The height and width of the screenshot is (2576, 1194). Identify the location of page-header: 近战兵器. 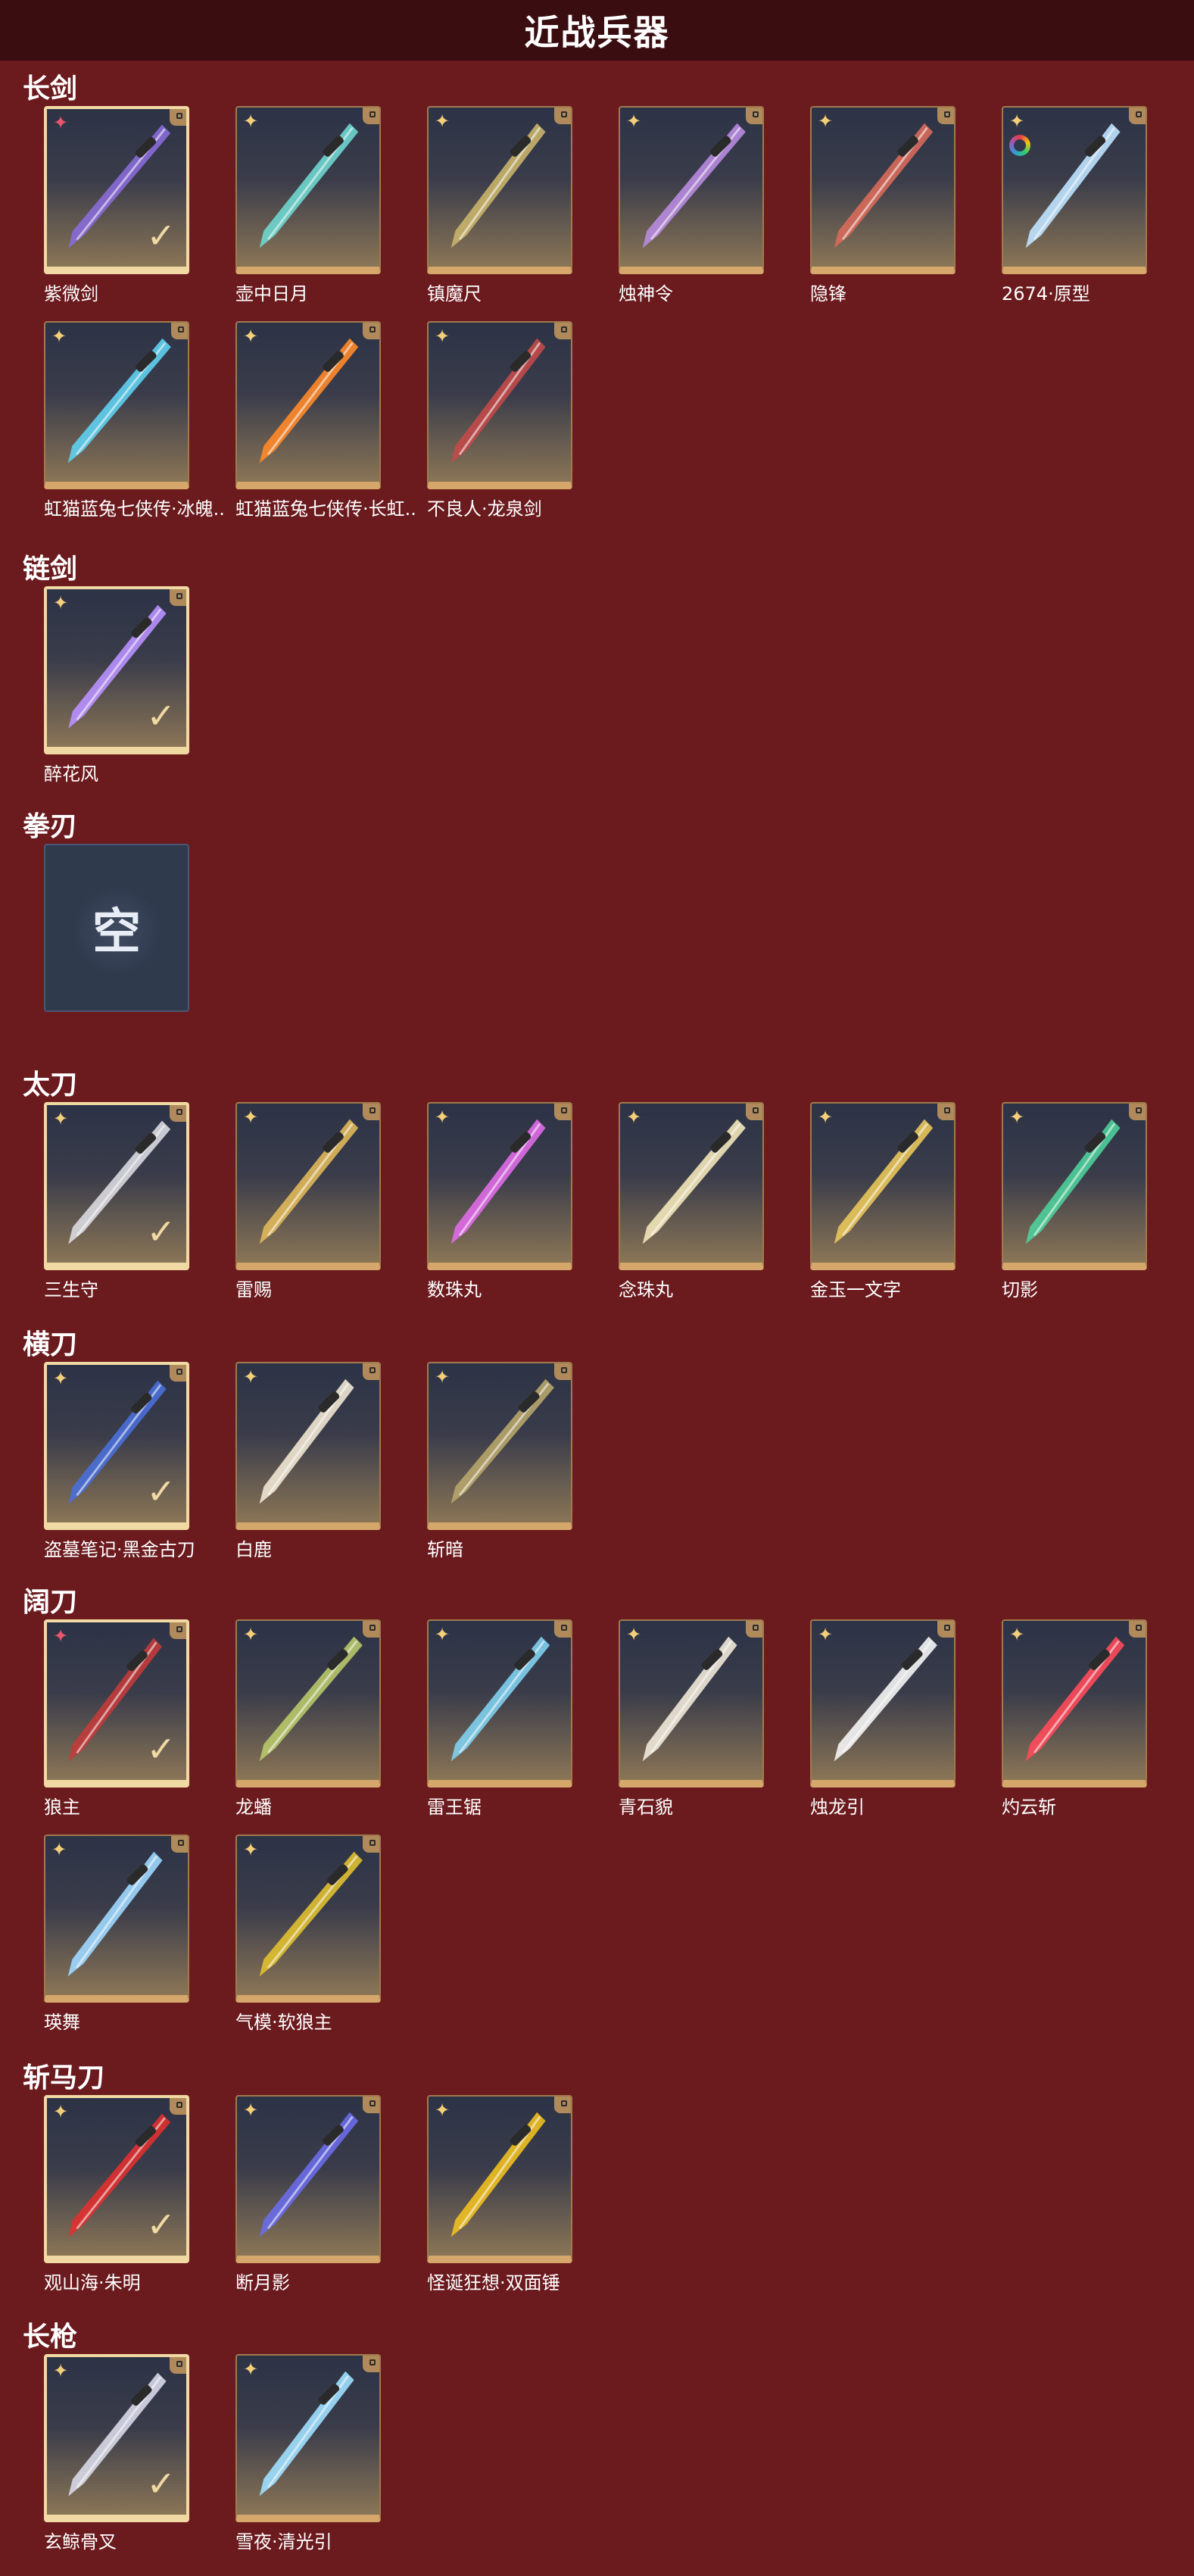
(597, 31).